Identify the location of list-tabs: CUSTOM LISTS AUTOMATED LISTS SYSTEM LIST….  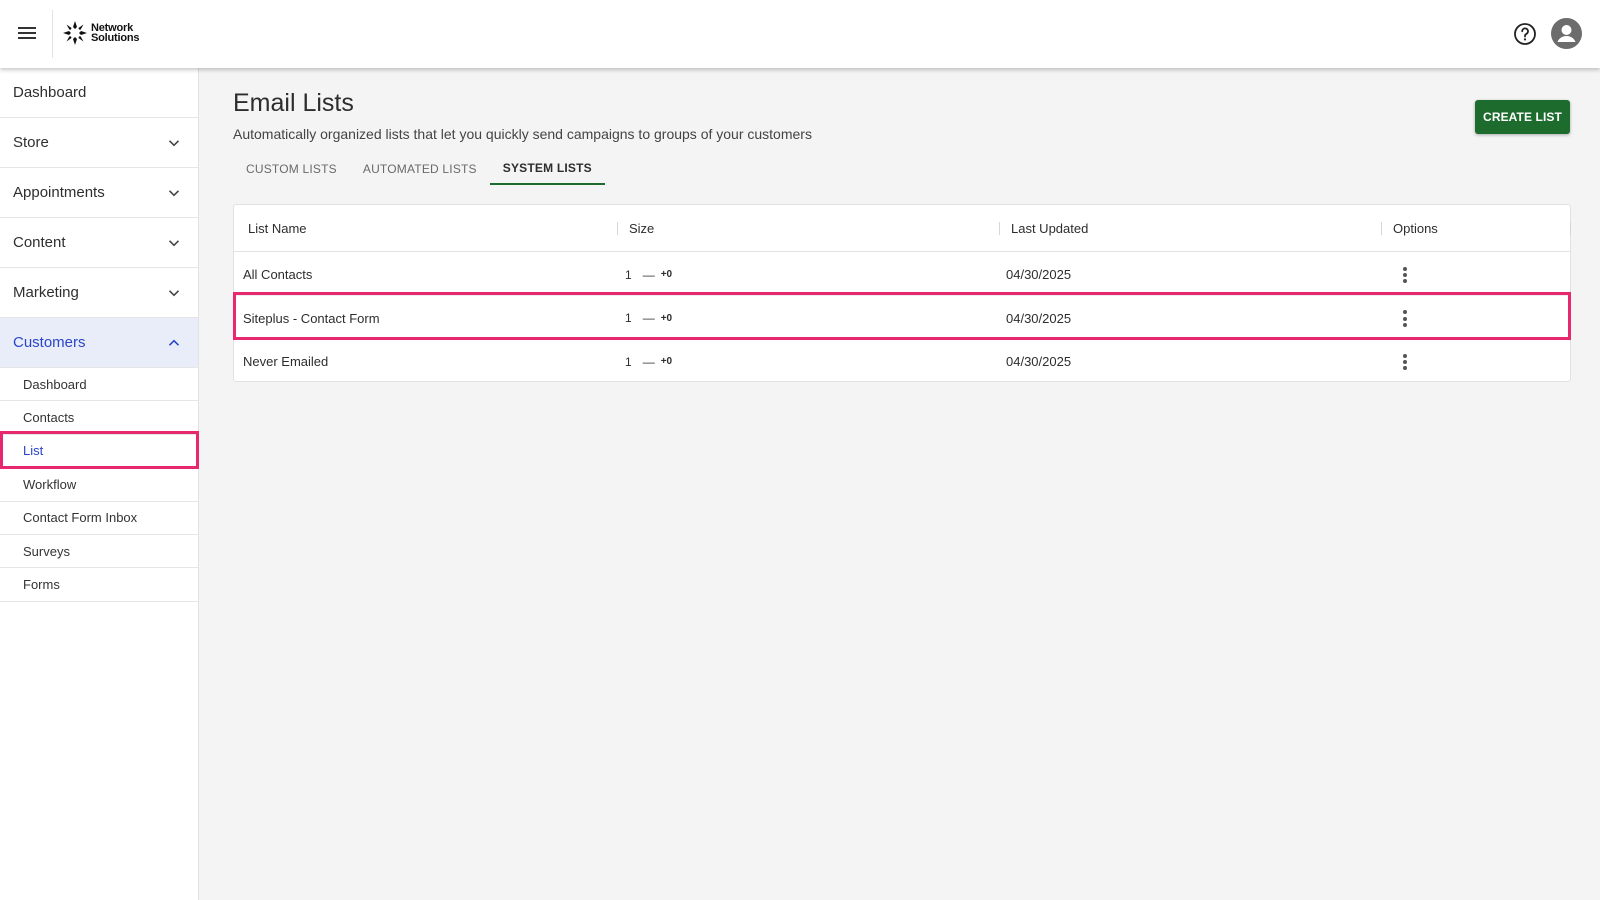
(419, 169).